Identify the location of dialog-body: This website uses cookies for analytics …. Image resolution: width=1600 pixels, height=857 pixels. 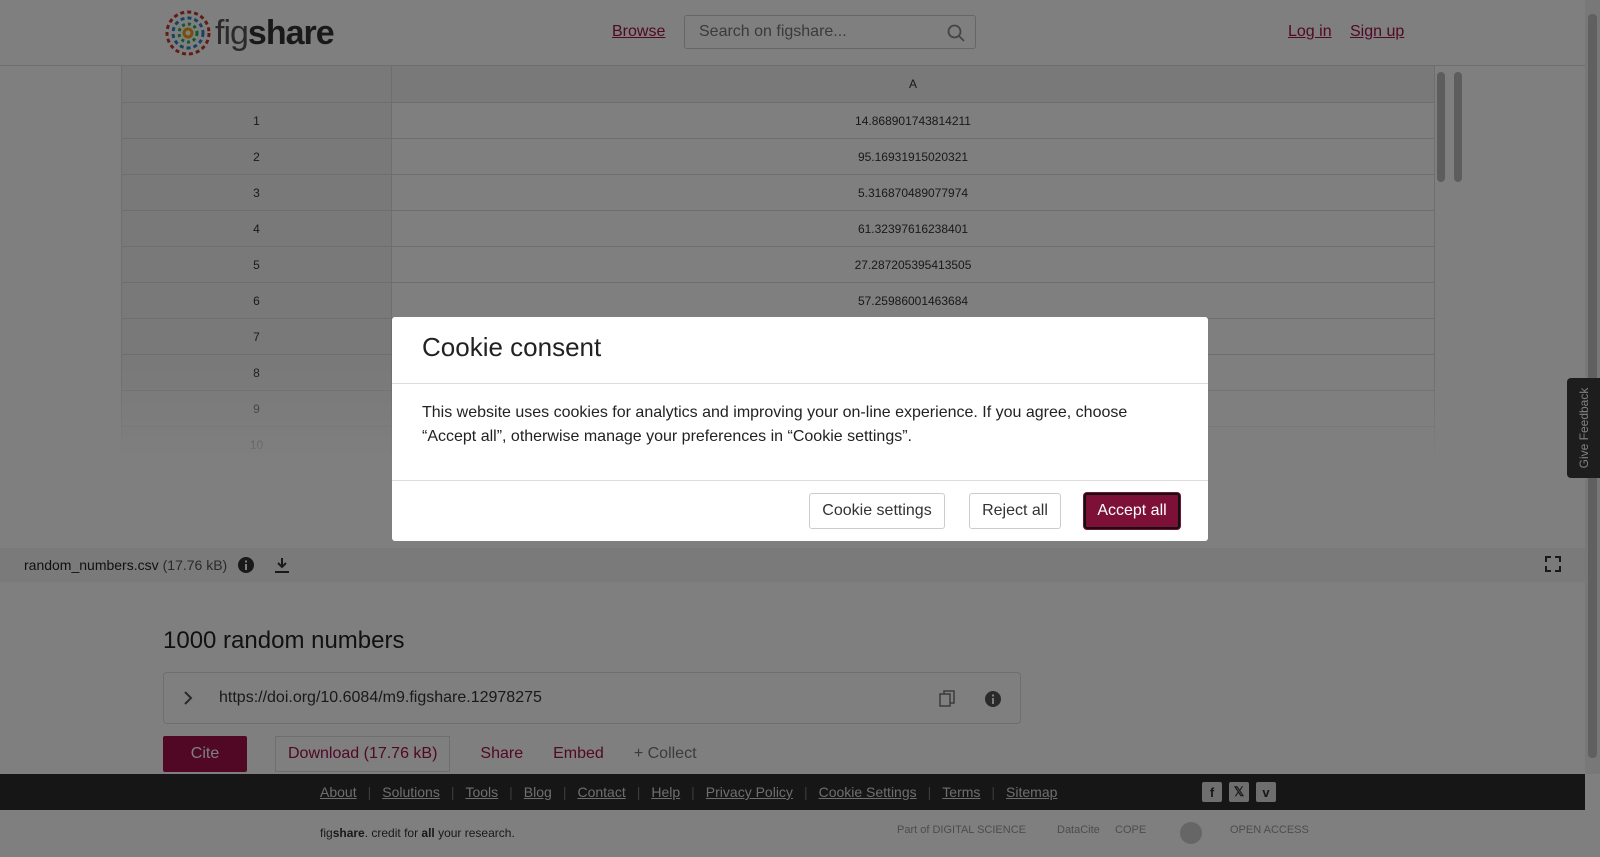
(775, 424).